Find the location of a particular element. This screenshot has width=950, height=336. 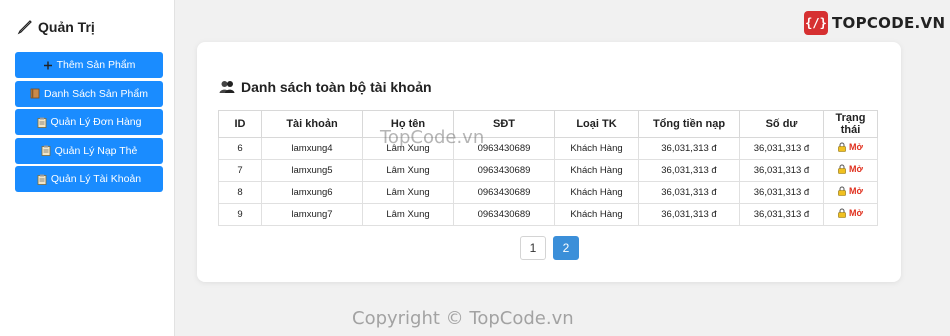

sidebar-item-topup: Quản Lý Nạp Thẻ is located at coordinates (89, 150).